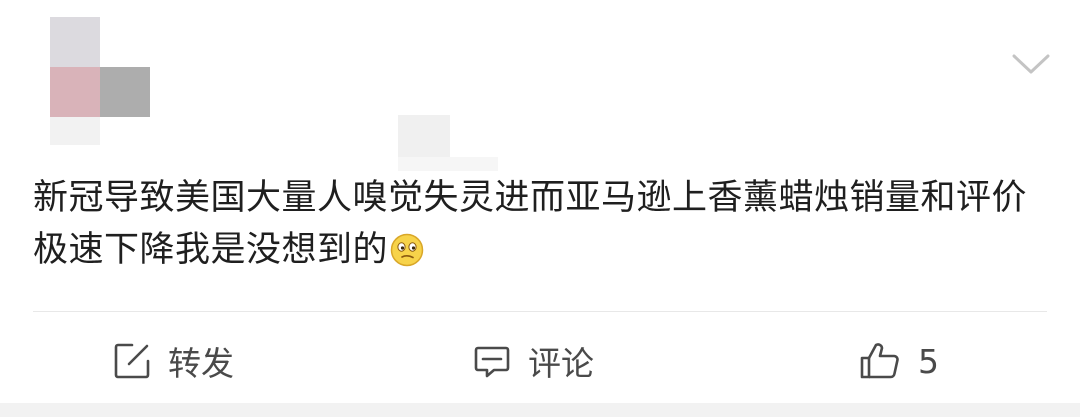 This screenshot has height=417, width=1080. I want to click on comment-button: 评论, so click(533, 361).